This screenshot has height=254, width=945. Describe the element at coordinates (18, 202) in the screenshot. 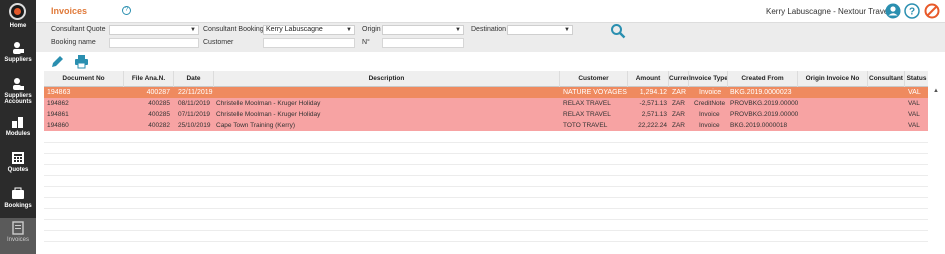

I see `nav-bookings: Bookings` at that location.